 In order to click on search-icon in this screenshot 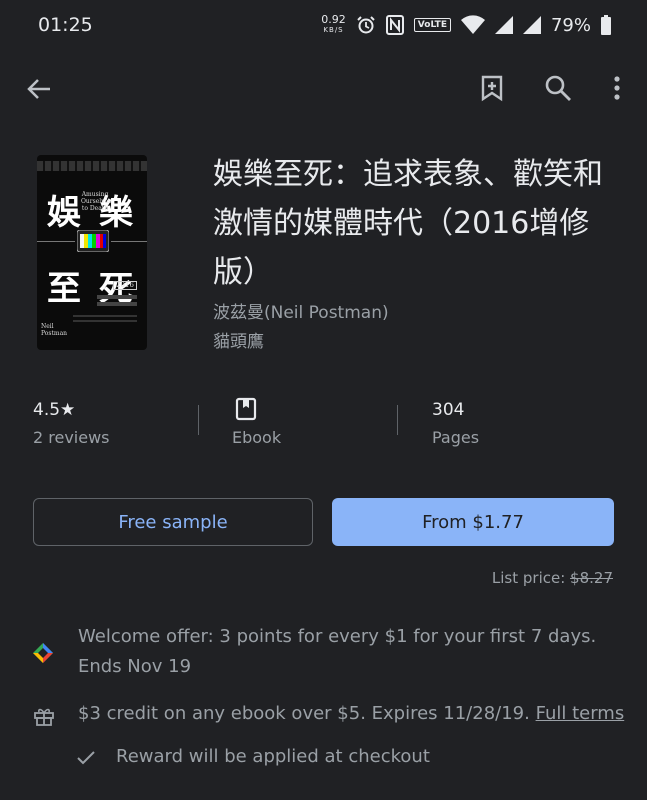, I will do `click(558, 88)`.